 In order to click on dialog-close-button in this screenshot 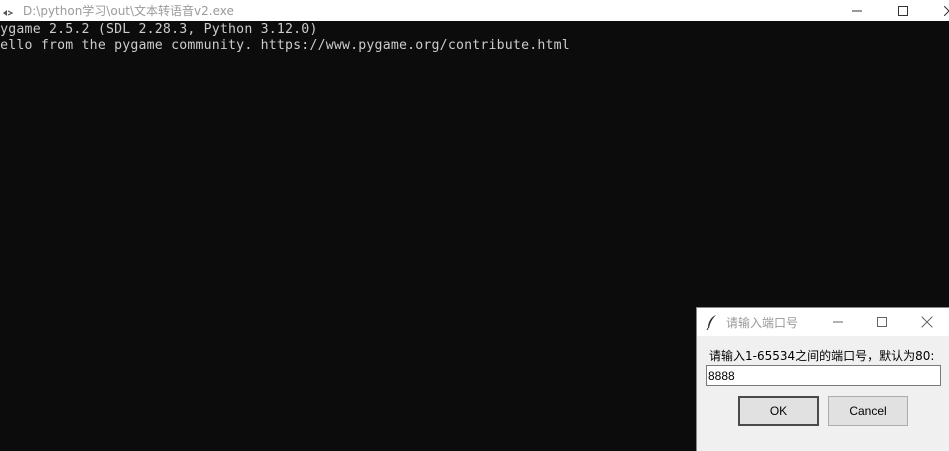, I will do `click(926, 322)`.